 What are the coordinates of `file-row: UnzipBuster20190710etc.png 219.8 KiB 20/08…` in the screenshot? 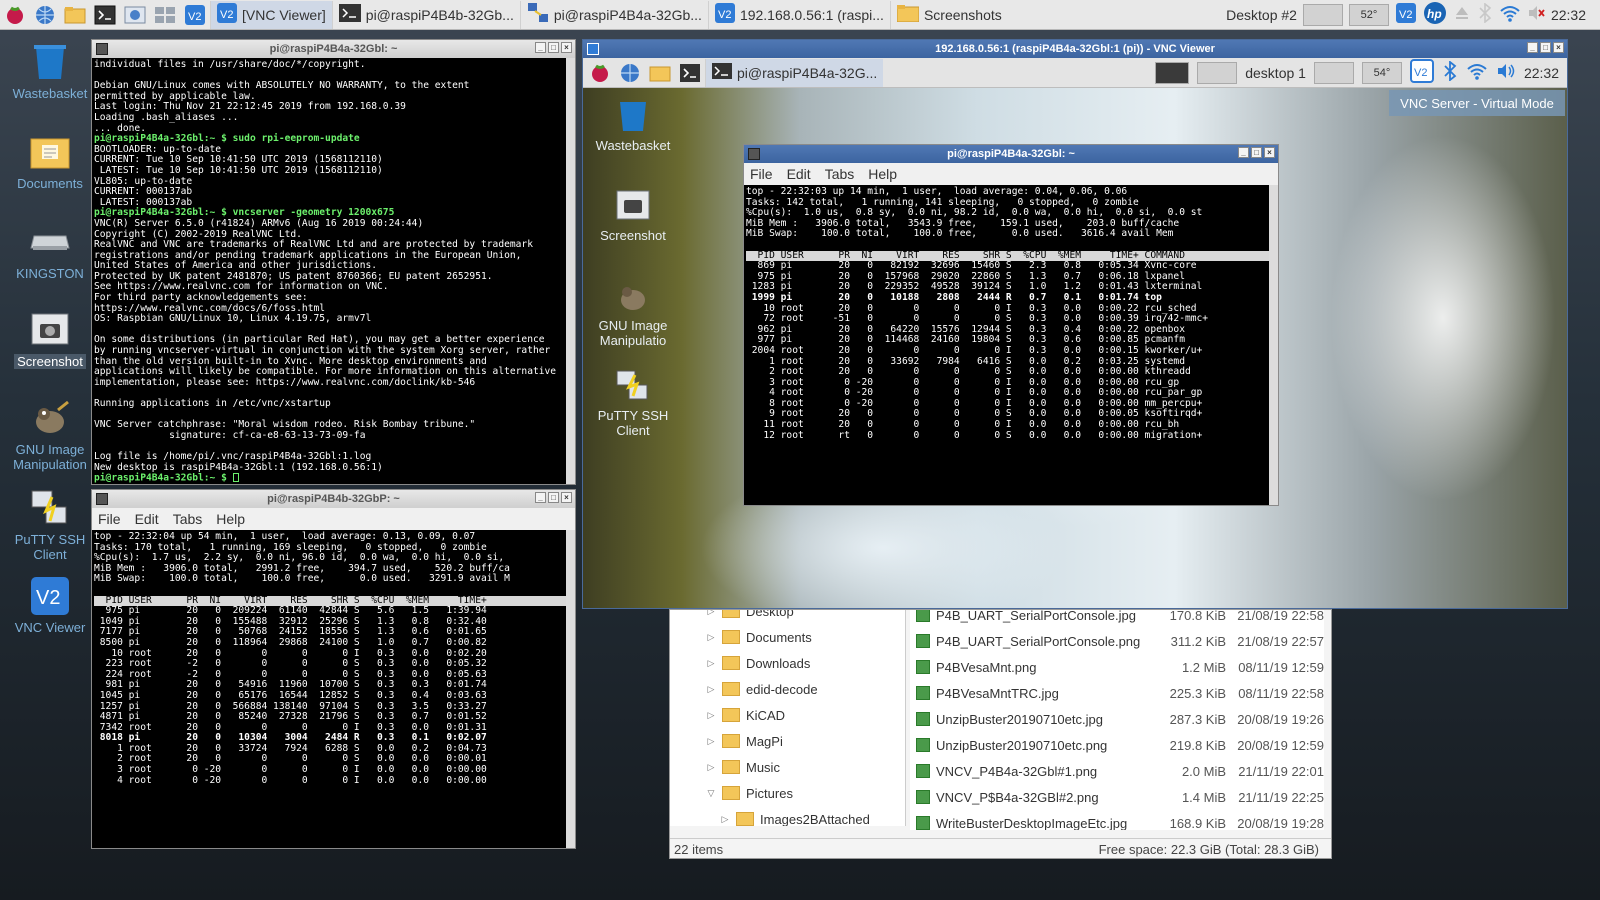 It's located at (1117, 745).